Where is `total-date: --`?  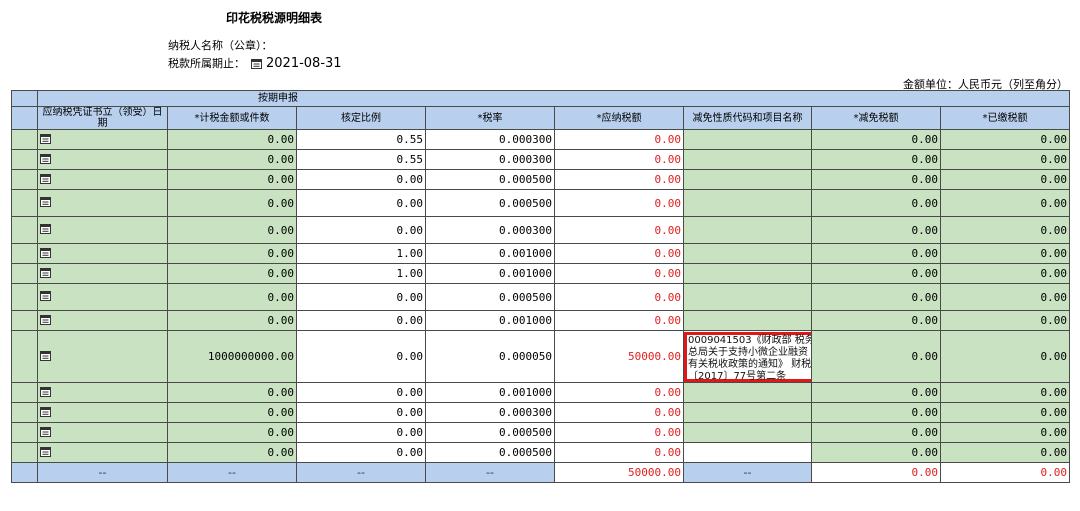 total-date: -- is located at coordinates (102, 472).